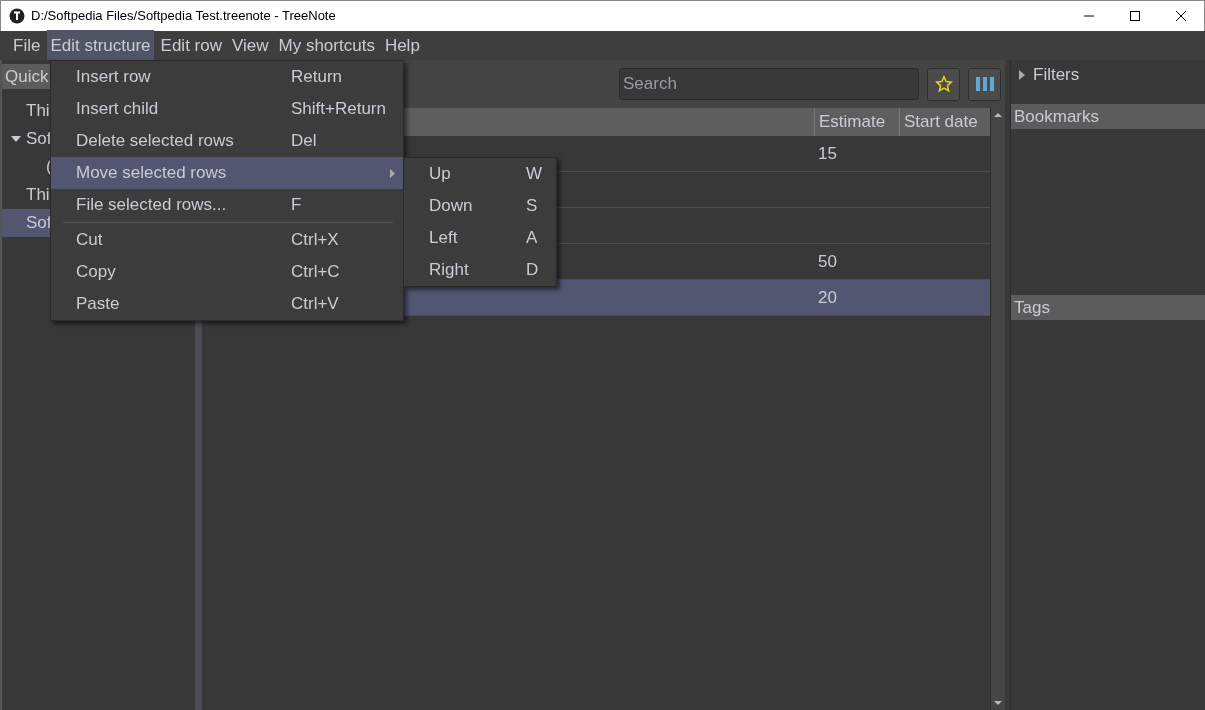 The image size is (1205, 710). Describe the element at coordinates (1108, 307) in the screenshot. I see `panel-header: Tags` at that location.